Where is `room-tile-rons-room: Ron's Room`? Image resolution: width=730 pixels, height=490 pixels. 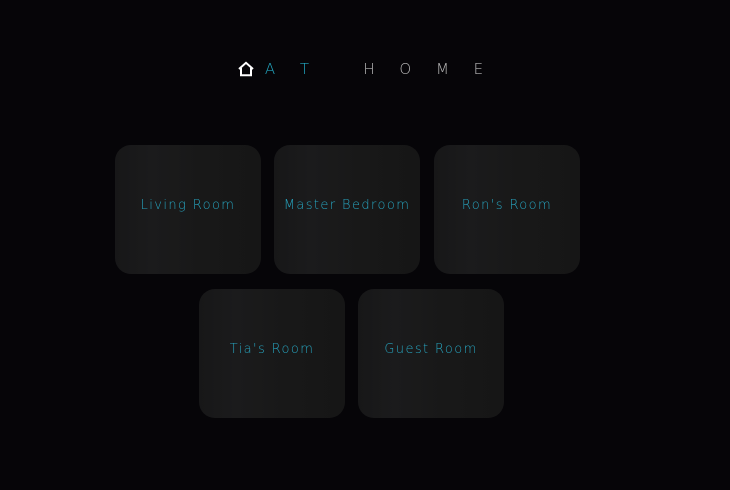 room-tile-rons-room: Ron's Room is located at coordinates (507, 209).